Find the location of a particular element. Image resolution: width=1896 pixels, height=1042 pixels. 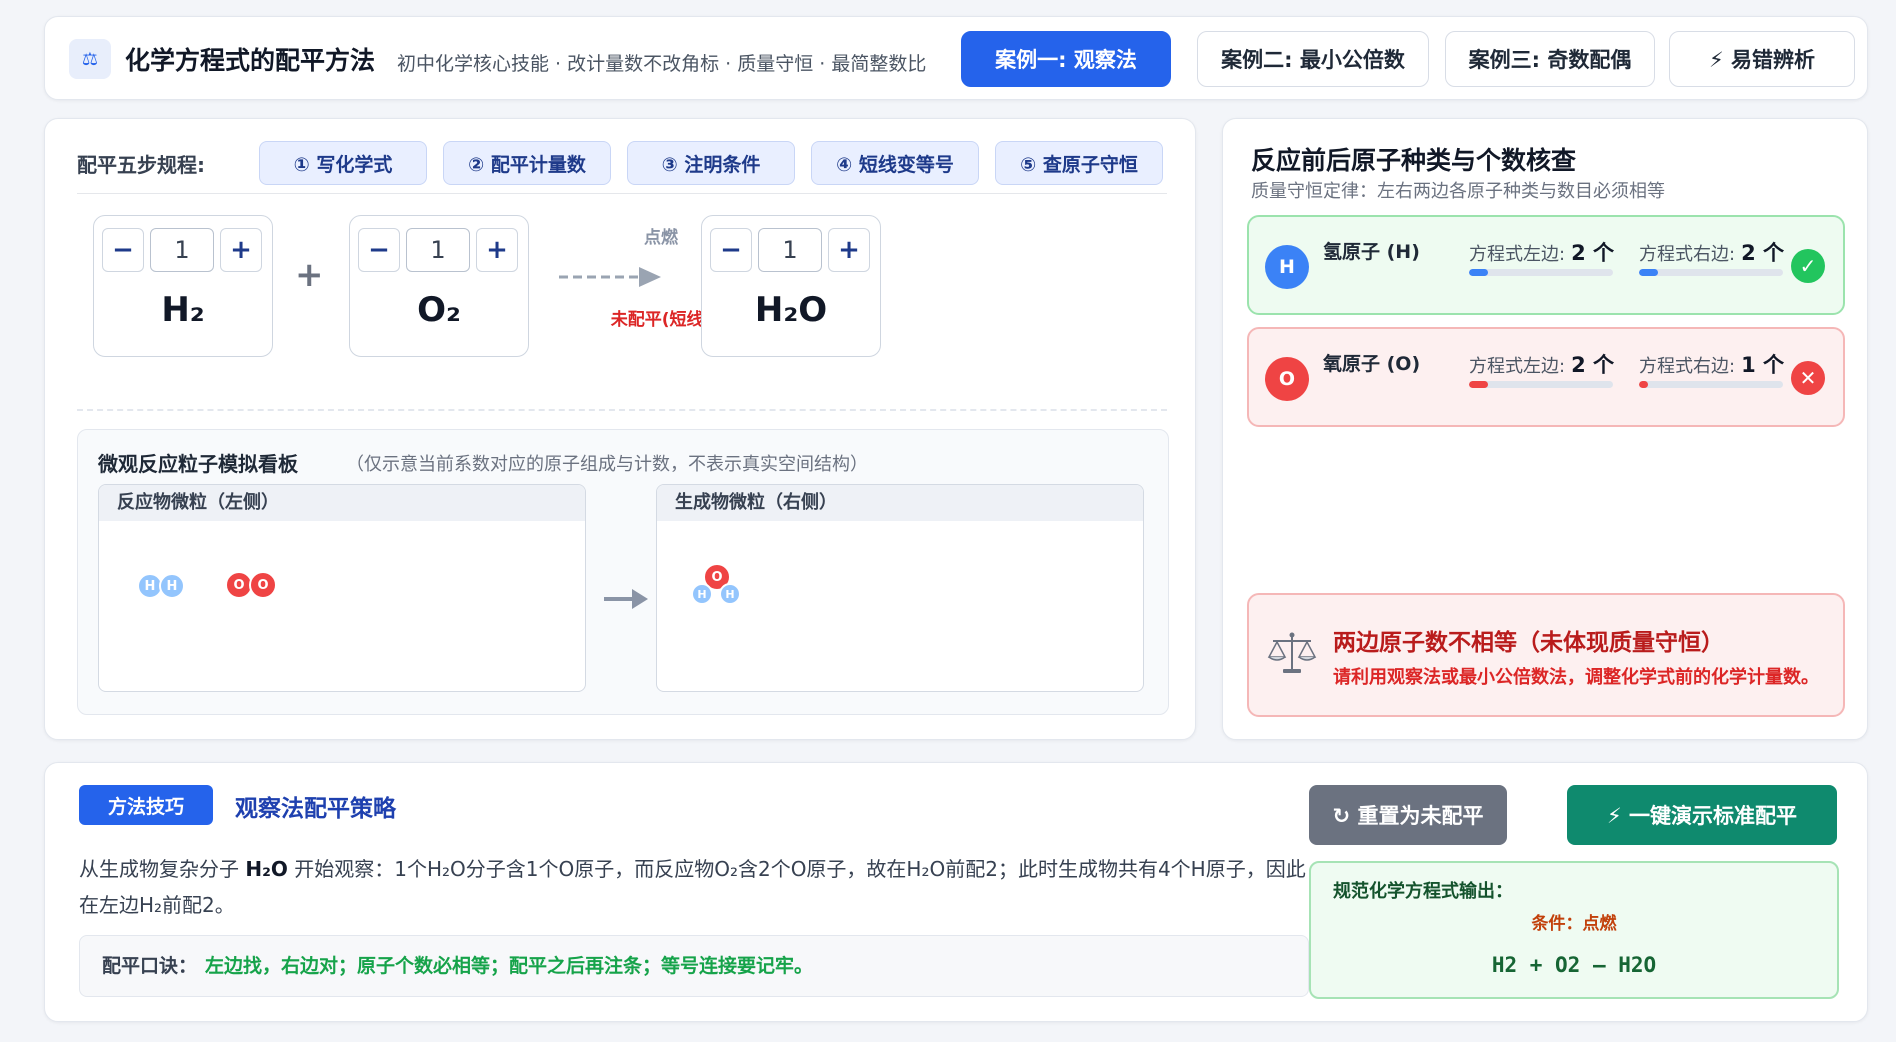

reactant-particles-box: 反应物微粒（左侧） H H O O is located at coordinates (342, 588).